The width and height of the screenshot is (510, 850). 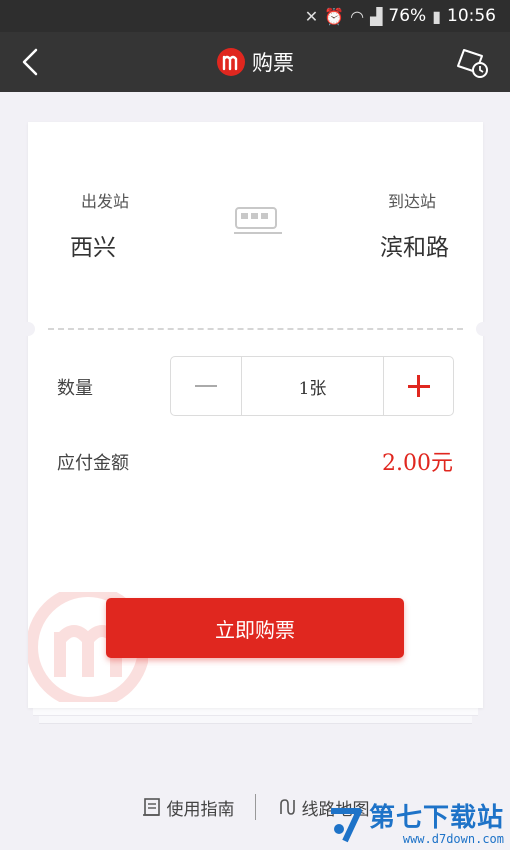 What do you see at coordinates (255, 16) in the screenshot?
I see `status-bar: ✕ ⏰ ◠ ▟ 76% ▮ 10:56` at bounding box center [255, 16].